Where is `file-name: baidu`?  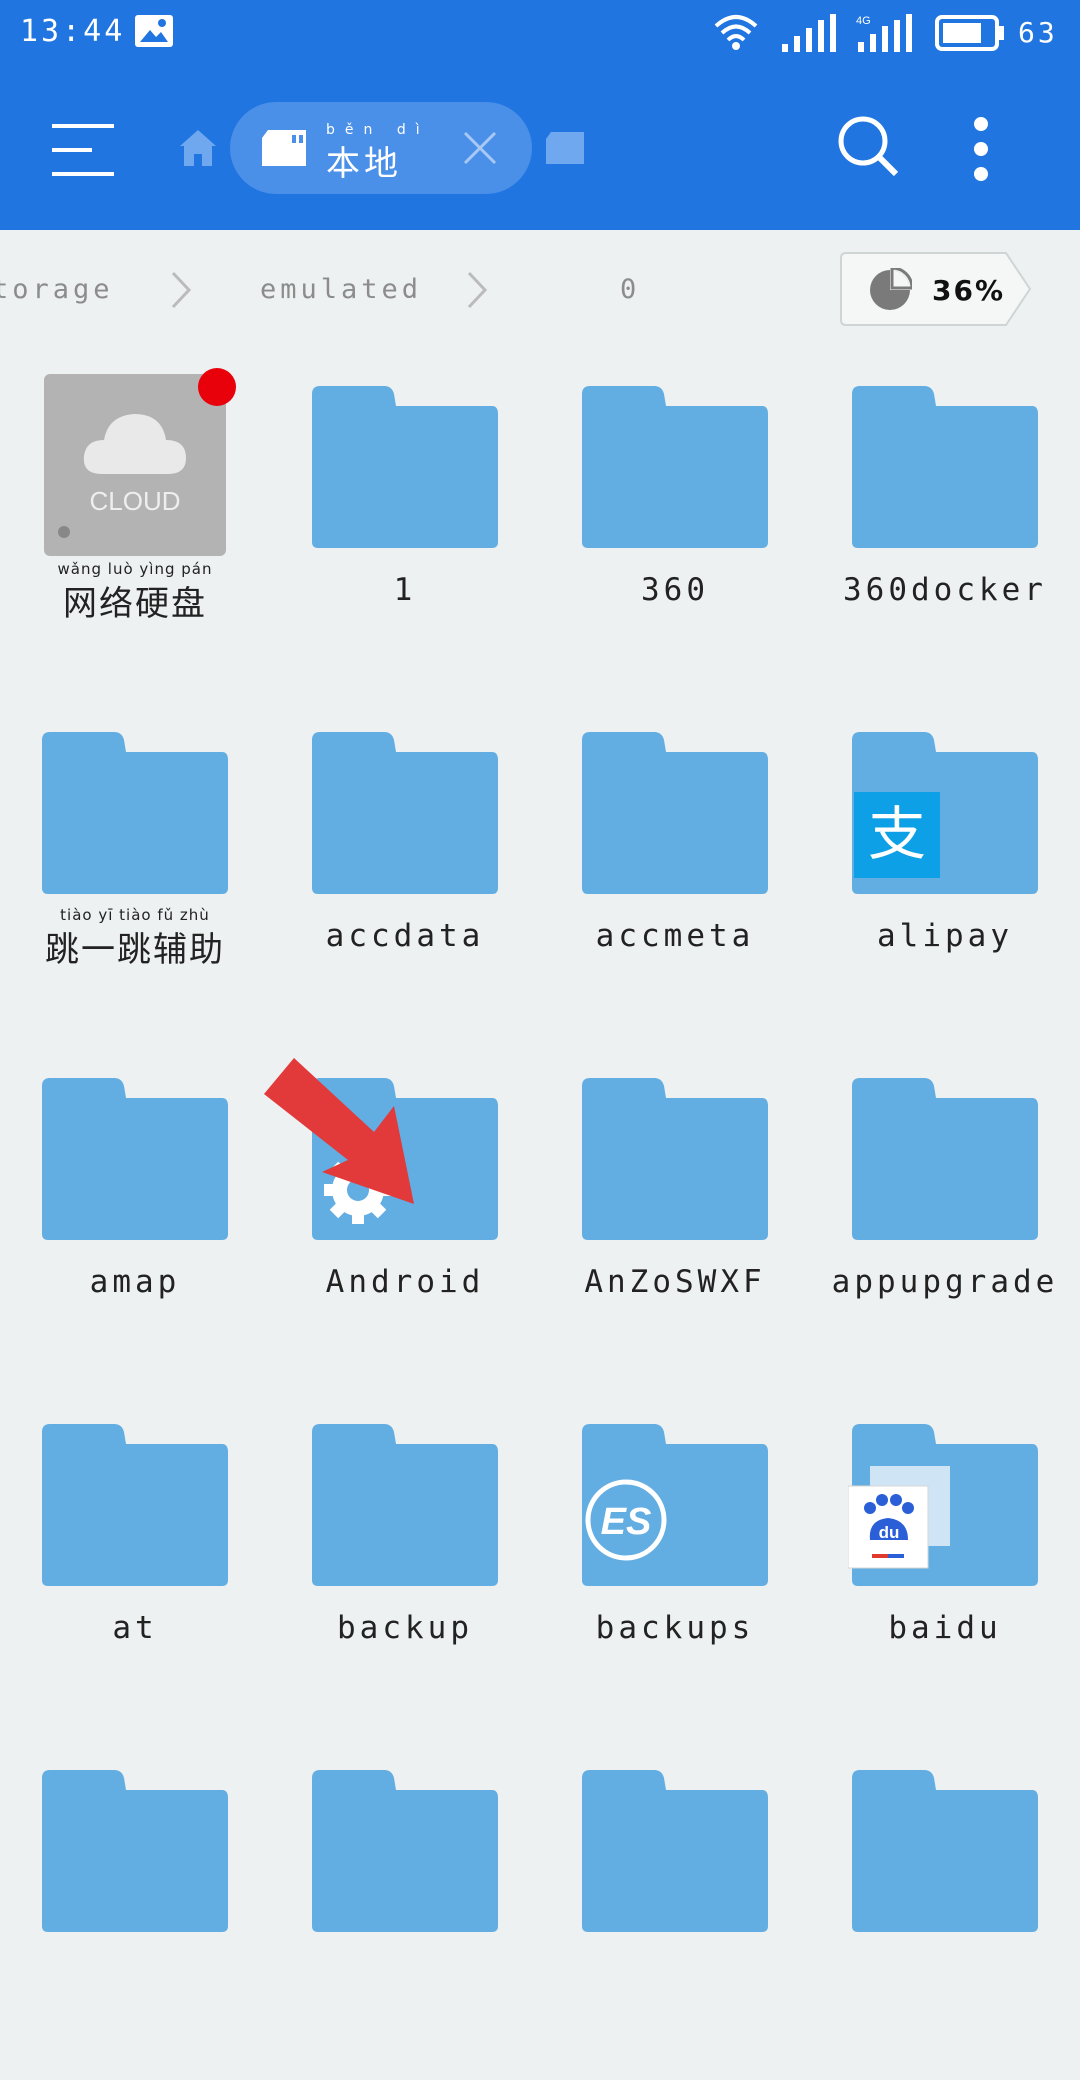
file-name: baidu is located at coordinates (945, 1628).